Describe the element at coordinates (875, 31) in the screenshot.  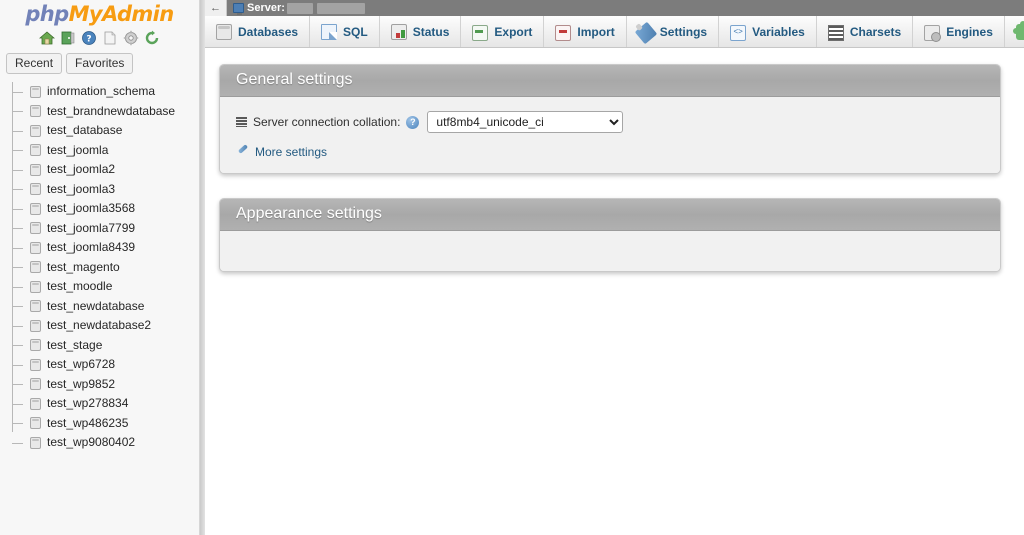
I see `menu-item-label: Charsets` at that location.